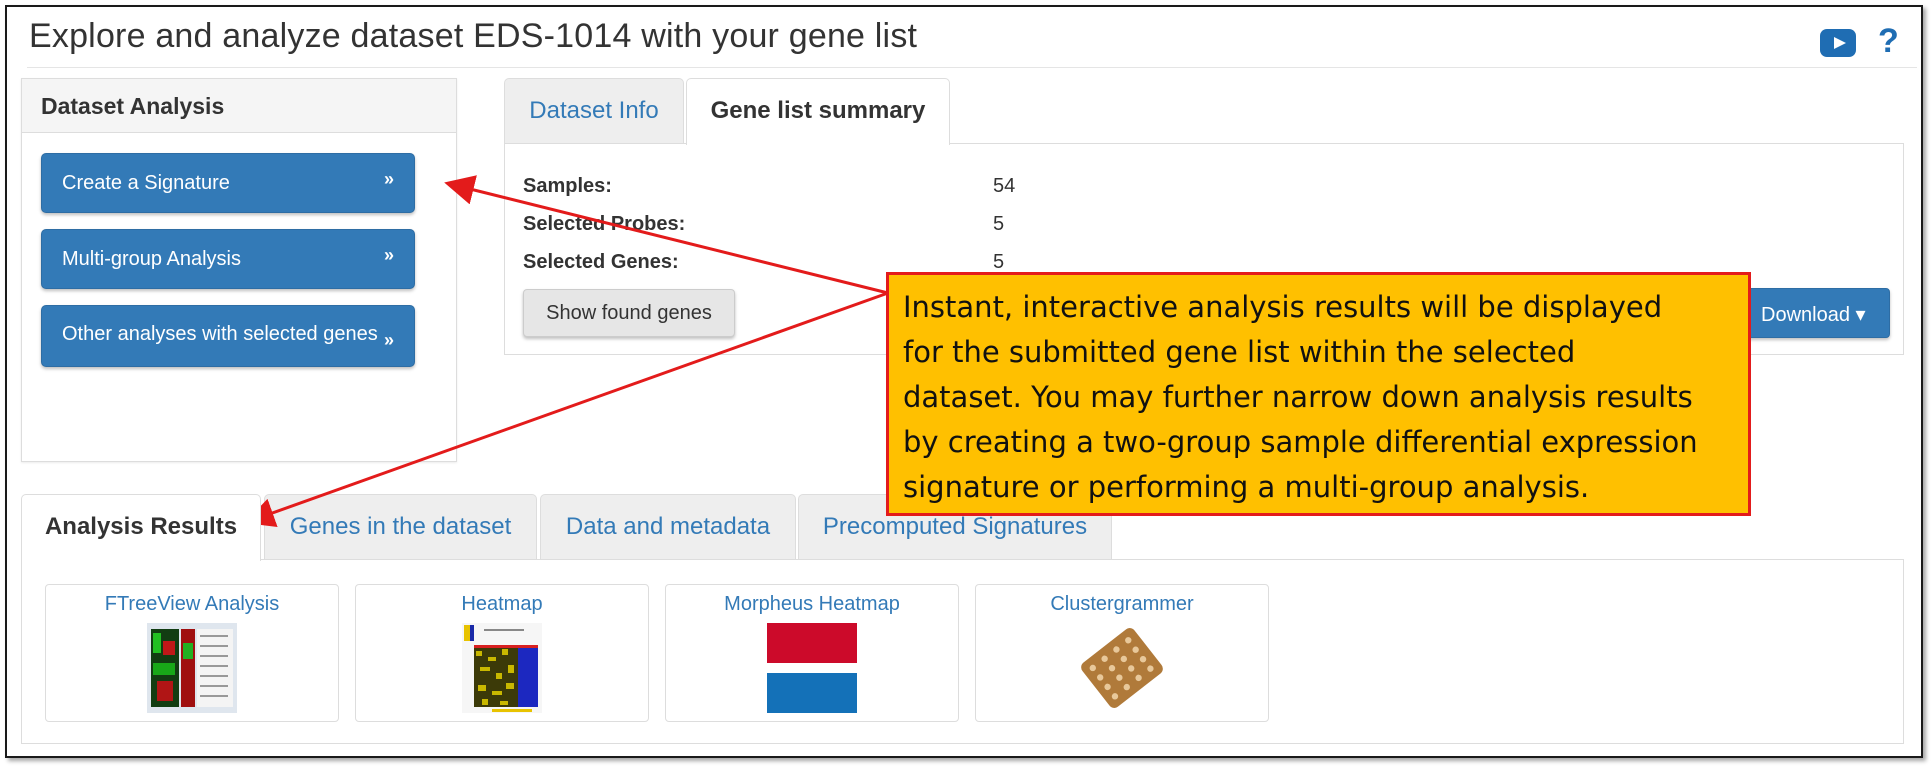 The width and height of the screenshot is (1932, 771). Describe the element at coordinates (818, 111) in the screenshot. I see `tab-gene-list-summary: Gene list summary` at that location.